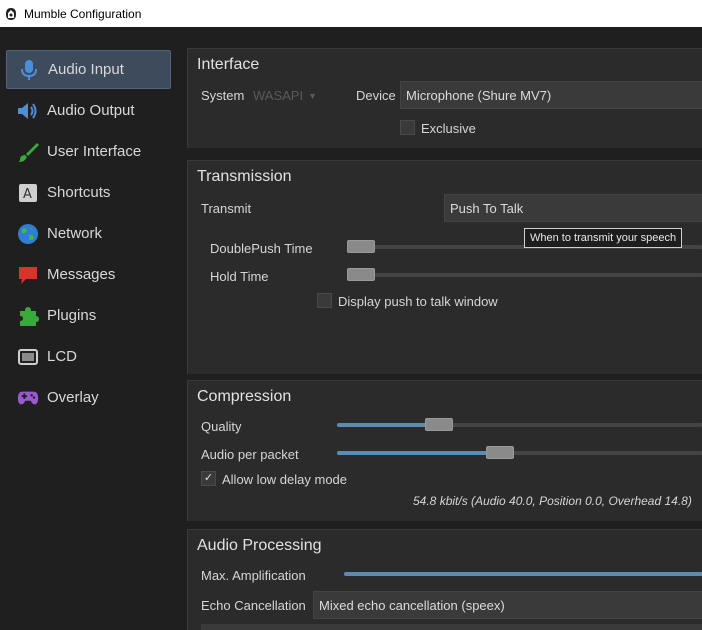  I want to click on sidebar-item-user-interface: User Interface, so click(88, 151).